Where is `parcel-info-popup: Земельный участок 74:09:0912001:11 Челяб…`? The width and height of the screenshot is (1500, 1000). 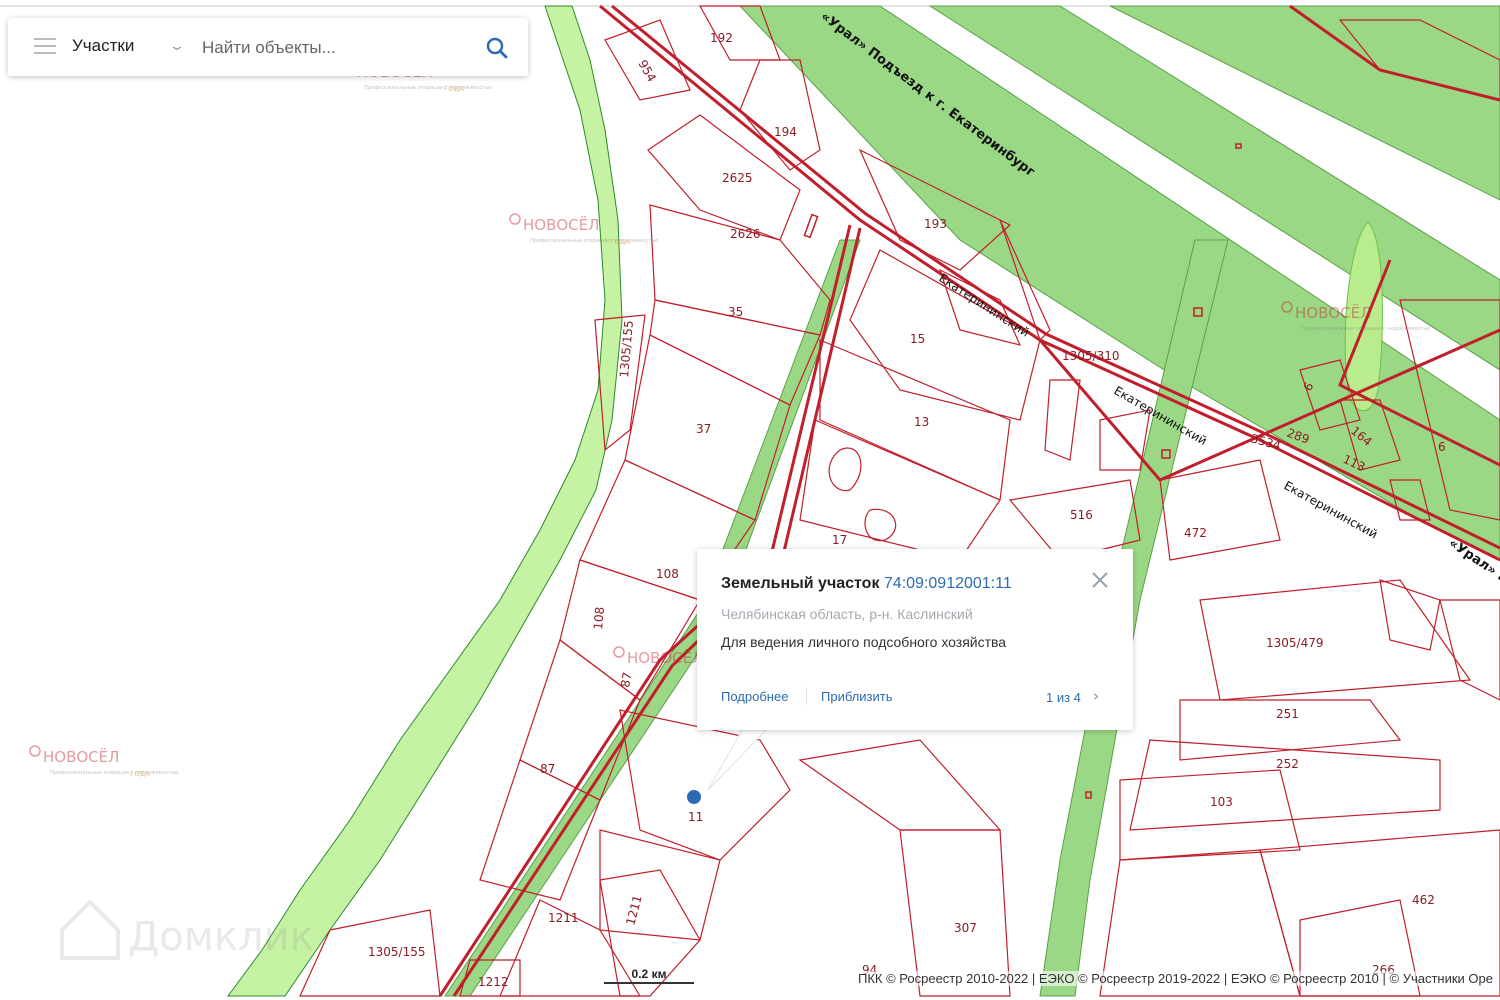 parcel-info-popup: Земельный участок 74:09:0912001:11 Челяб… is located at coordinates (915, 639).